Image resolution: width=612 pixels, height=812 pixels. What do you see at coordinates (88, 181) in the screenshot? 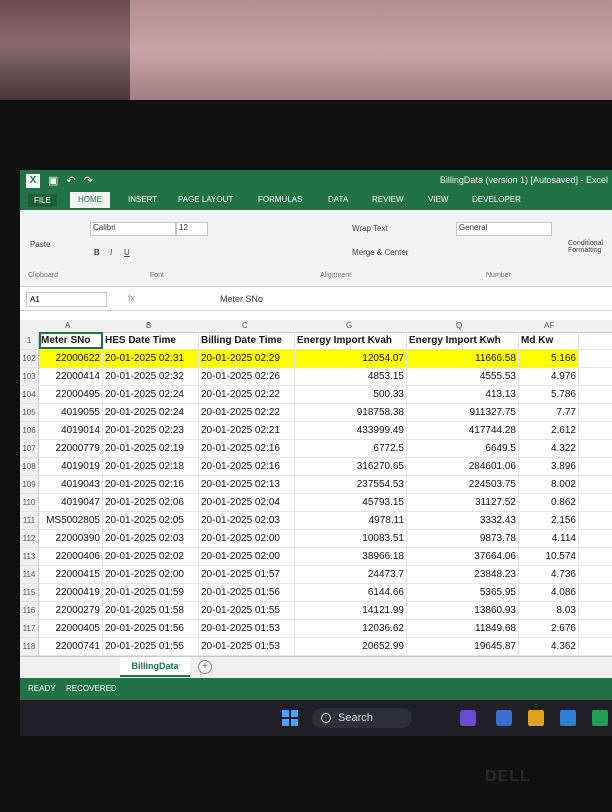
I see `redo-icon: ↷` at bounding box center [88, 181].